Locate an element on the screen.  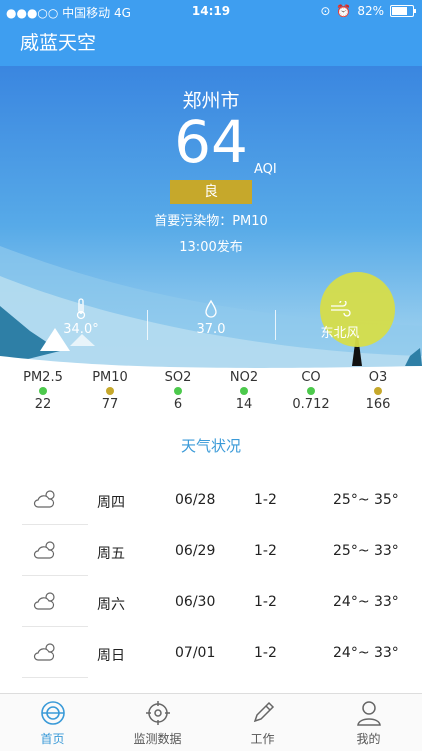
user-icon is located at coordinates (368, 713).